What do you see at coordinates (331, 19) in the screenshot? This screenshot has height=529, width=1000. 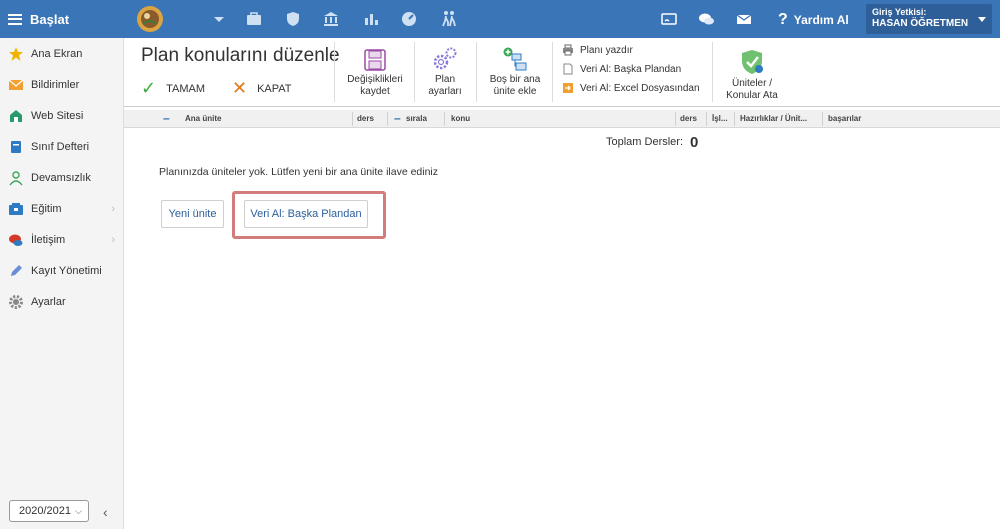 I see `bank-icon` at bounding box center [331, 19].